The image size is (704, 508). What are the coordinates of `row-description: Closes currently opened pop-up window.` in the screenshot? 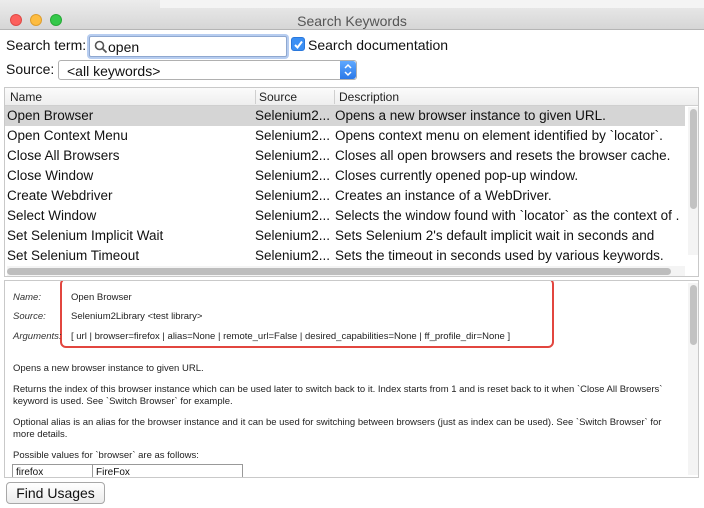 It's located at (457, 175).